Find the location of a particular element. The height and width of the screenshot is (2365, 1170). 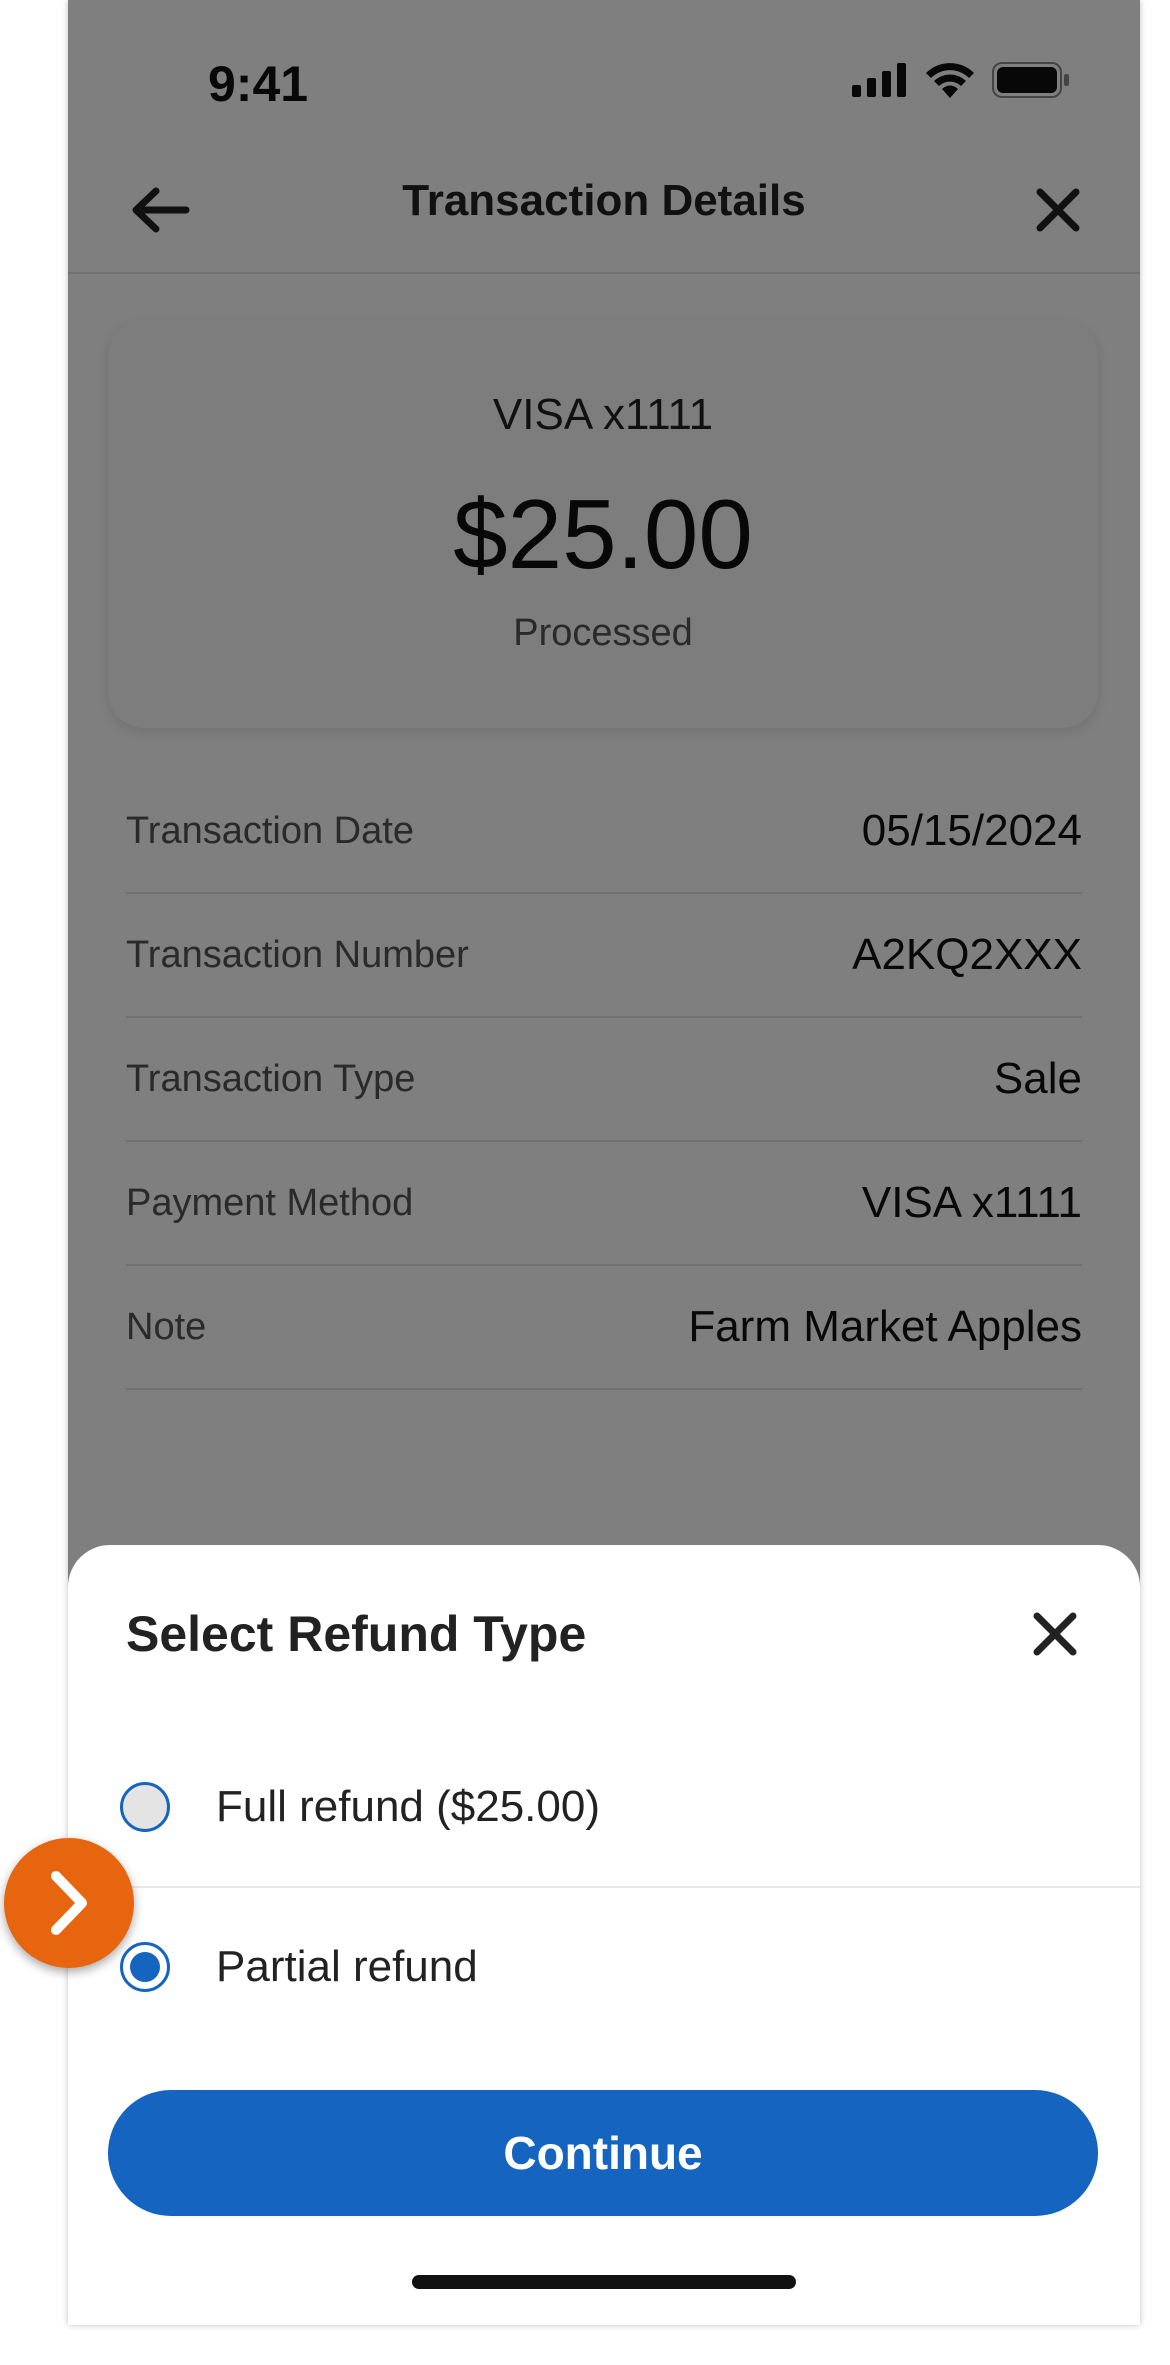

close-icon is located at coordinates (1055, 1634).